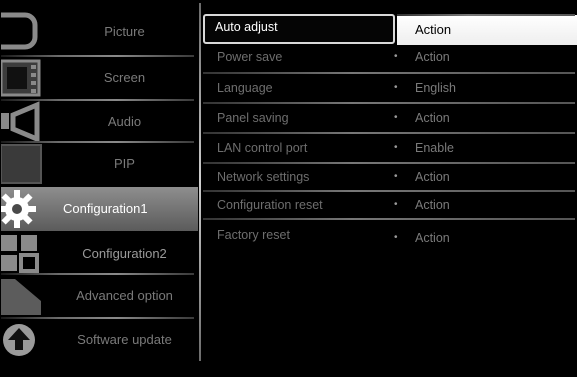  Describe the element at coordinates (124, 121) in the screenshot. I see `sidebar-item-label: Audio` at that location.